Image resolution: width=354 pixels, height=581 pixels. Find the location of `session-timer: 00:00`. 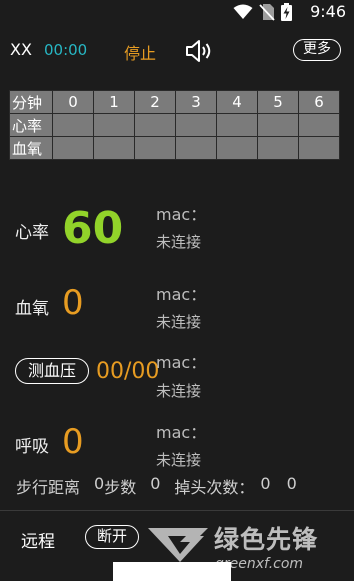

session-timer: 00:00 is located at coordinates (66, 50).